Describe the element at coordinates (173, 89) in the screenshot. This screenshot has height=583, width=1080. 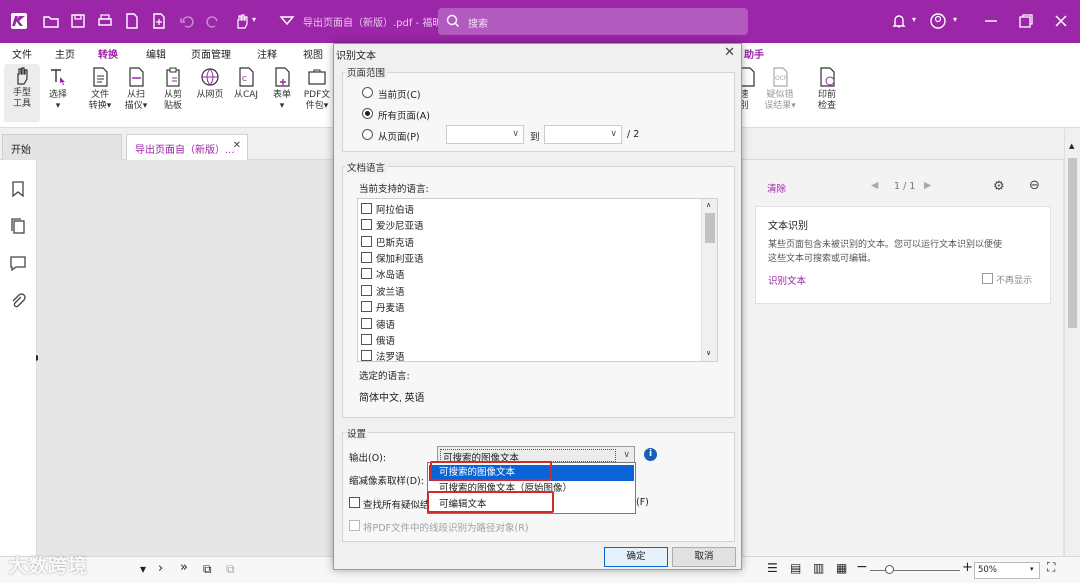
I see `from-clipboard-button: 从剪 贴板` at that location.